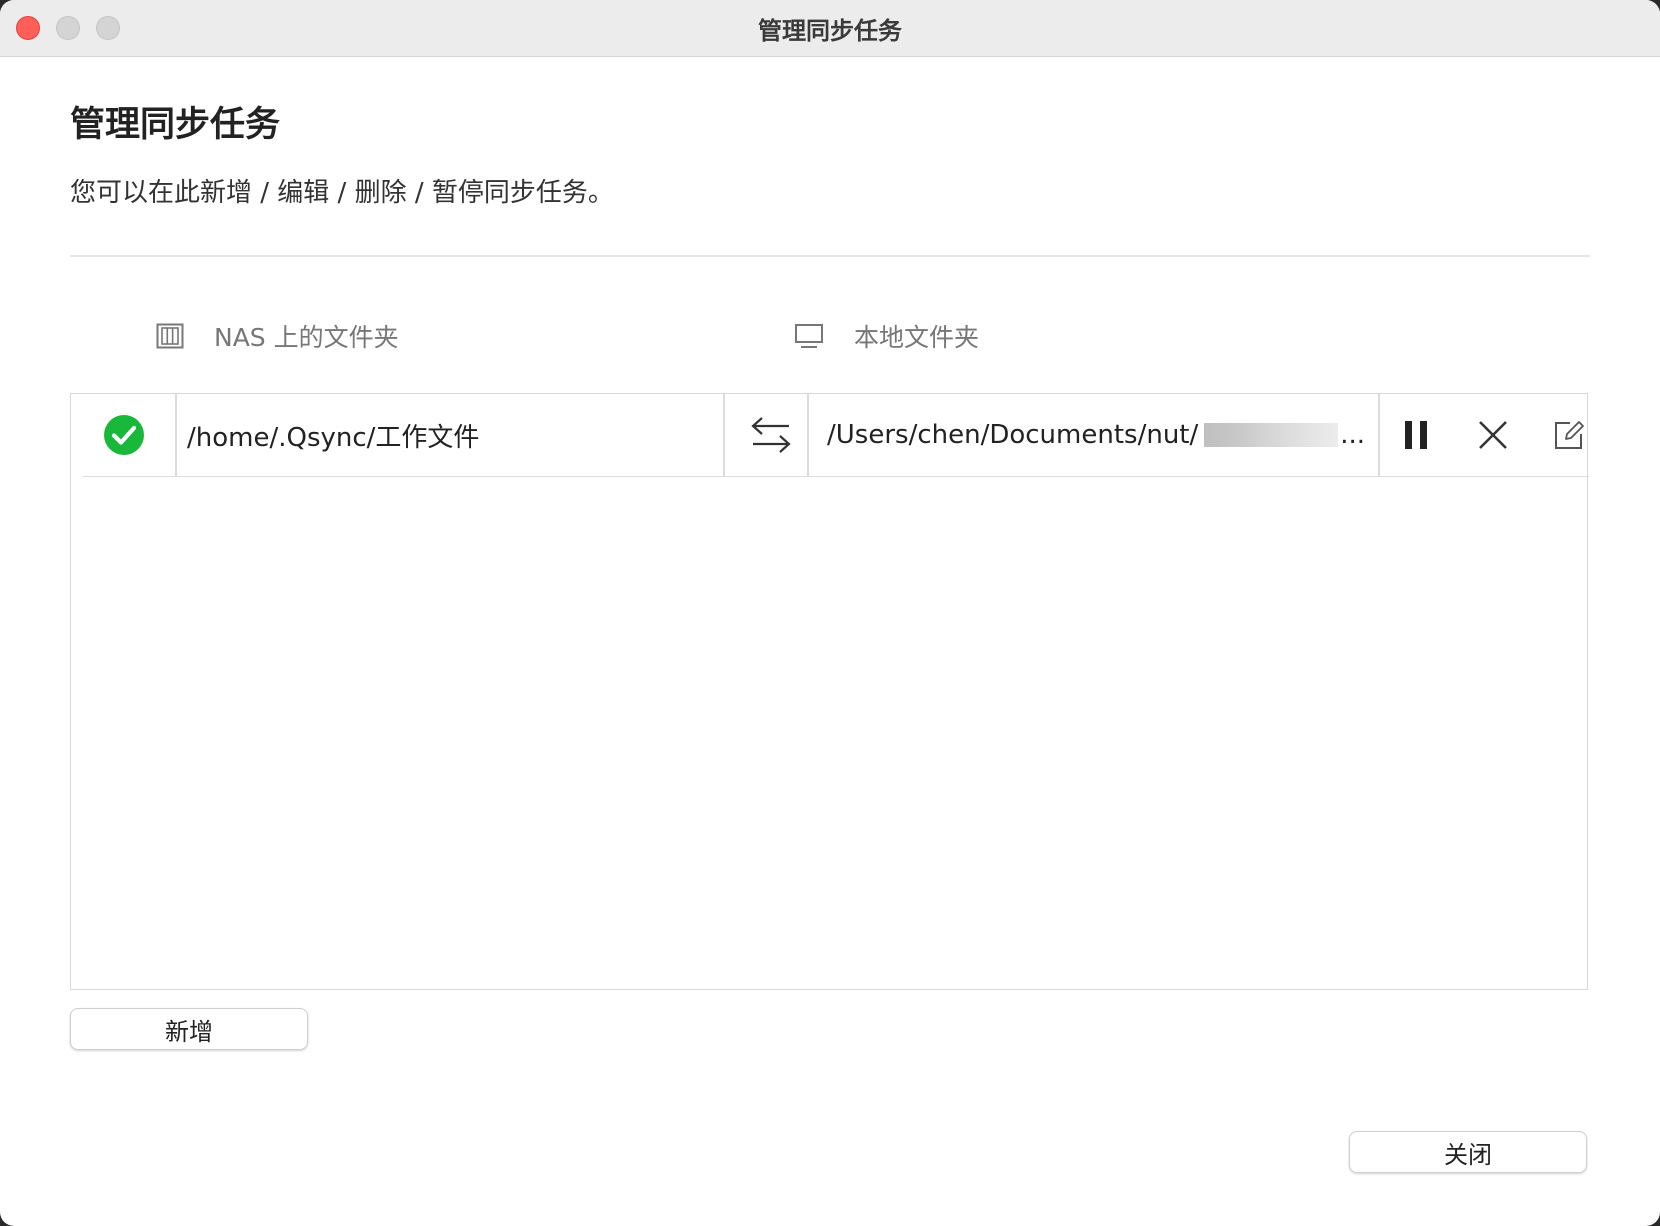 The image size is (1660, 1226). I want to click on column-header-local: 本地文件夹, so click(886, 336).